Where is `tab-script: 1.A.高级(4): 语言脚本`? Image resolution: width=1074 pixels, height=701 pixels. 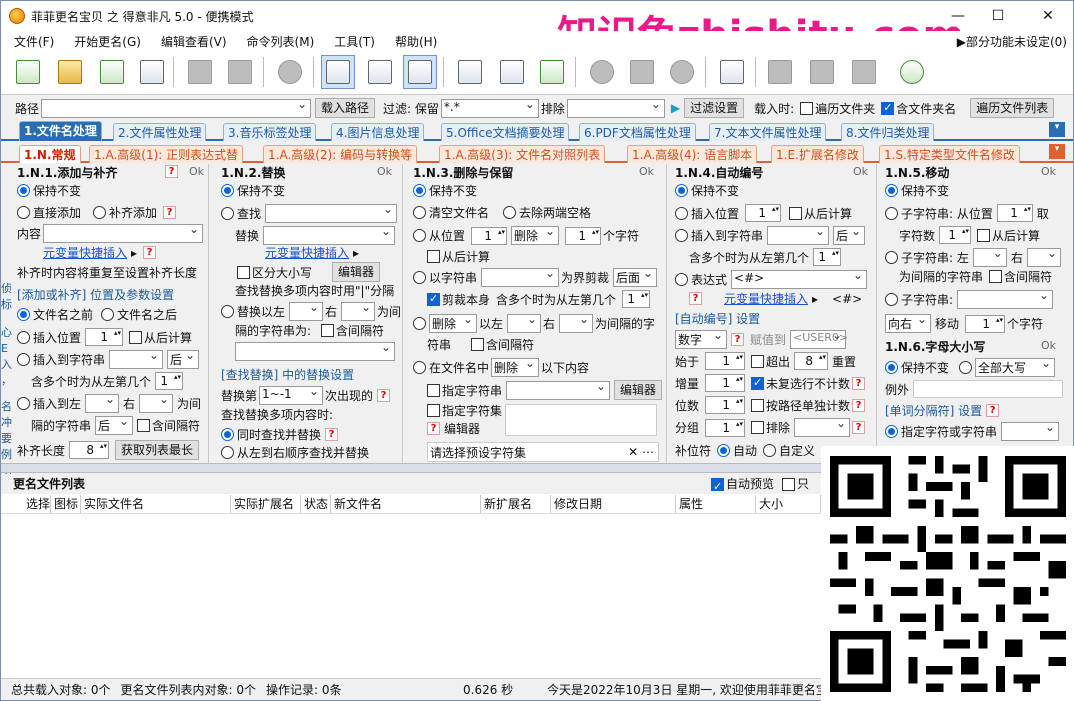
tab-script: 1.A.高级(4): 语言脚本 is located at coordinates (692, 154).